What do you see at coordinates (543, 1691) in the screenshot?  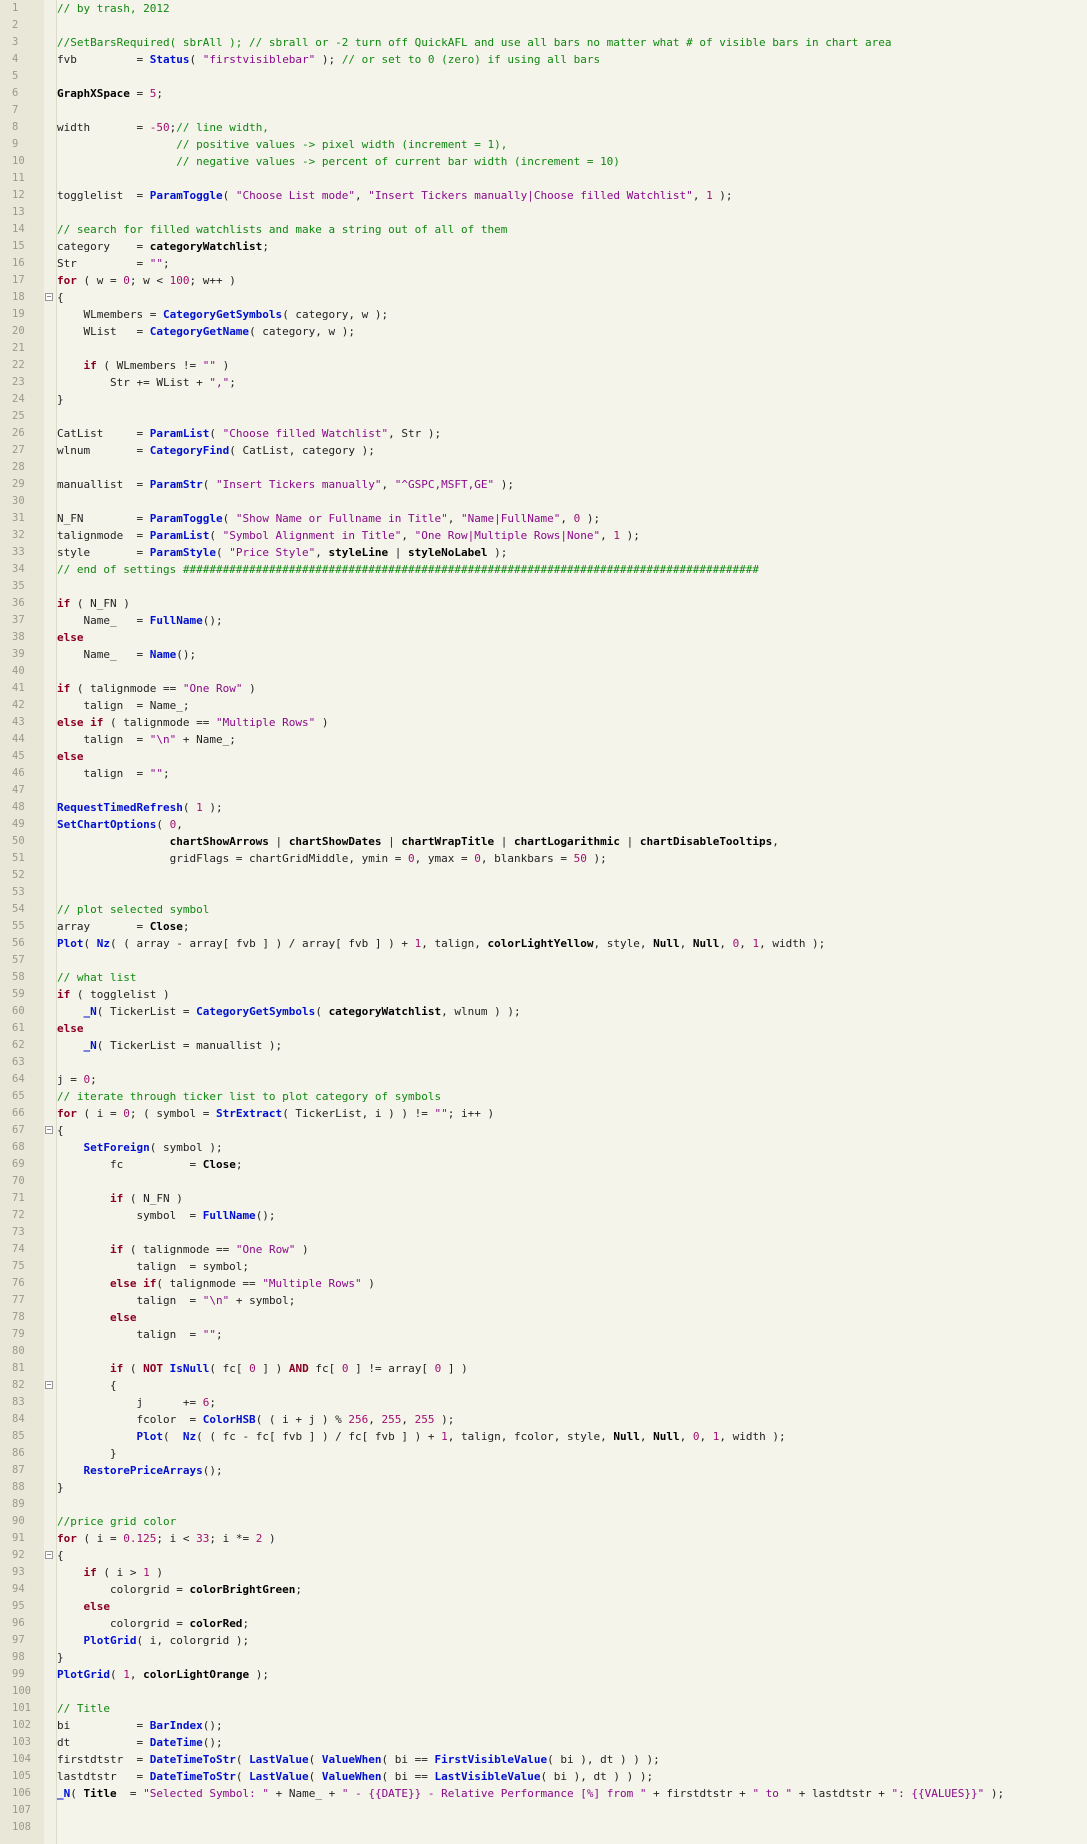 I see `code-line: 100` at bounding box center [543, 1691].